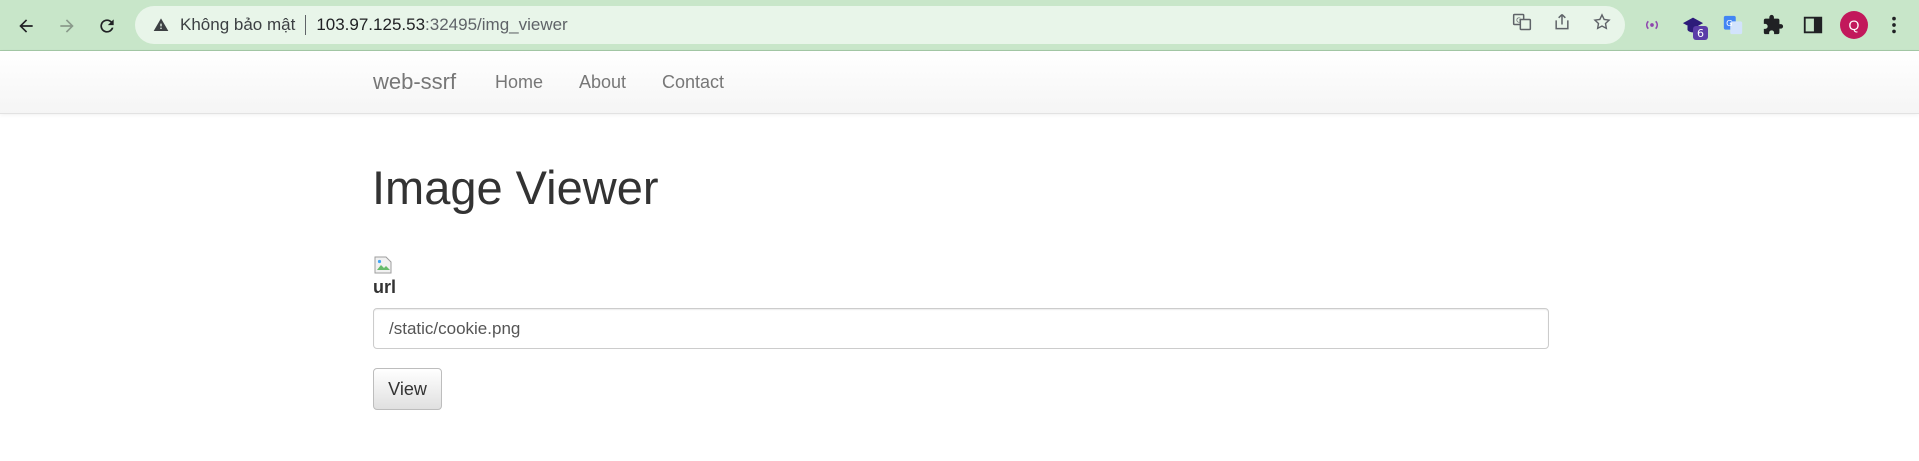  What do you see at coordinates (496, 24) in the screenshot?
I see `url-path: :32495/img_viewer` at bounding box center [496, 24].